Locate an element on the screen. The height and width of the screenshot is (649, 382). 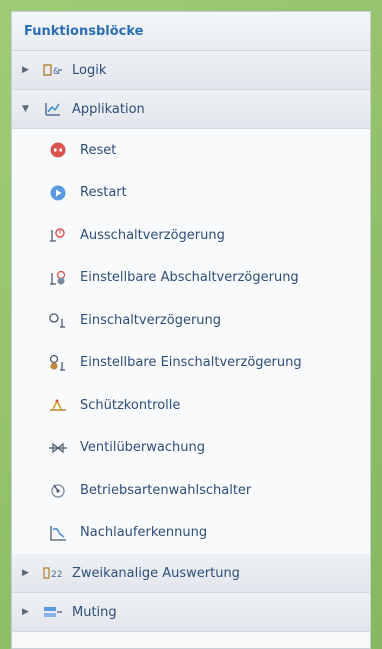
list-item-einstellbare-abschaltverzoegerung: Einstellbare Abschaltverzögerung is located at coordinates (191, 277).